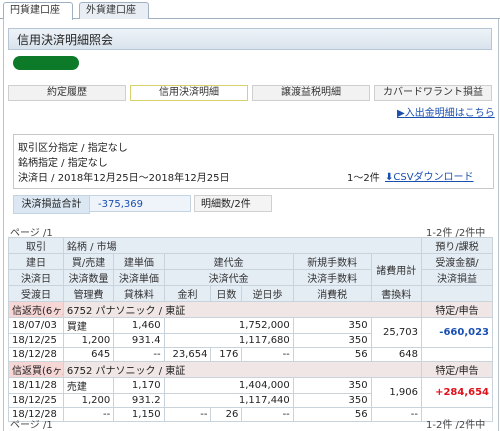  Describe the element at coordinates (242, 245) in the screenshot. I see `header-security: 銘柄 / 市場` at that location.